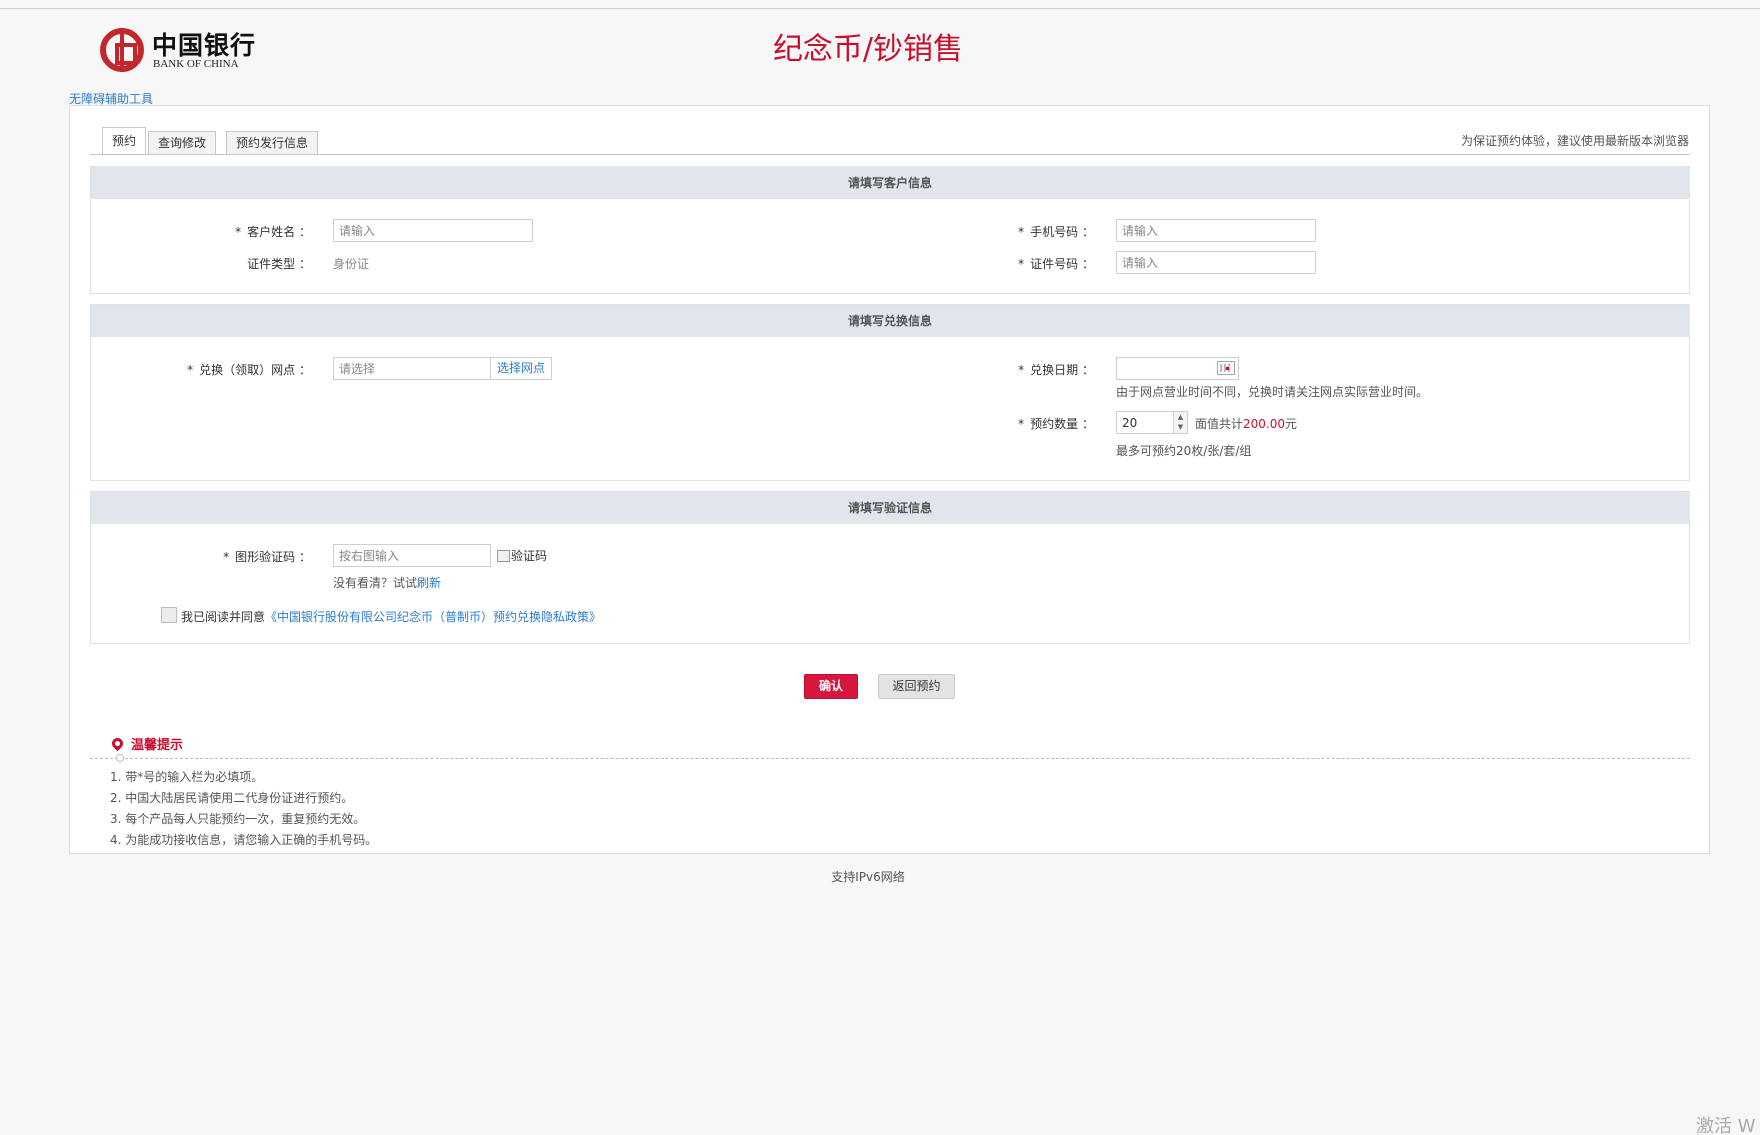 The image size is (1760, 1135). What do you see at coordinates (187, 777) in the screenshot?
I see `tip-item: 1. 带*号的输入栏为必填项。` at bounding box center [187, 777].